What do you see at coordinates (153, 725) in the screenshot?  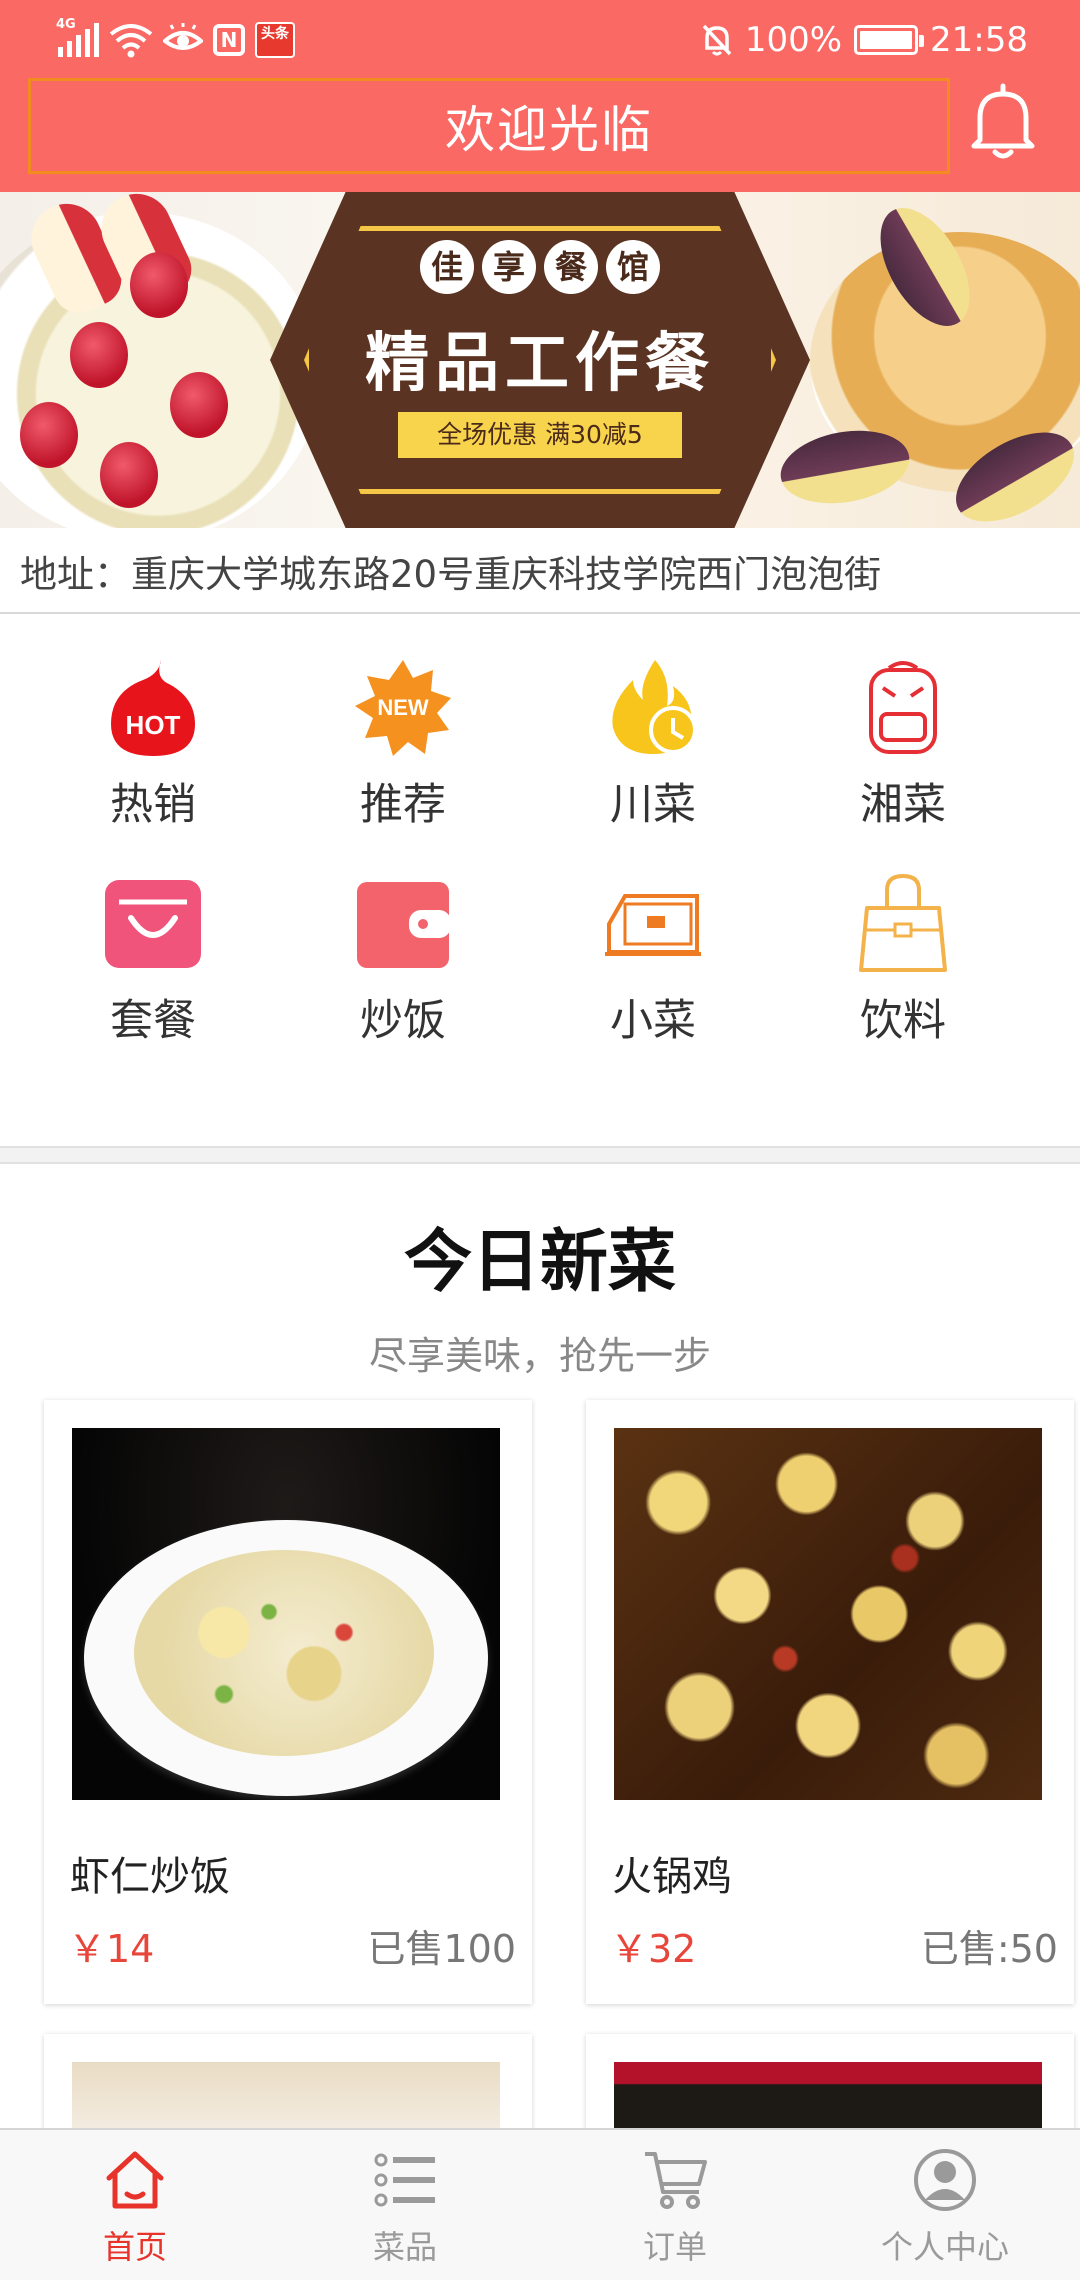 I see `svg-text: HOT` at bounding box center [153, 725].